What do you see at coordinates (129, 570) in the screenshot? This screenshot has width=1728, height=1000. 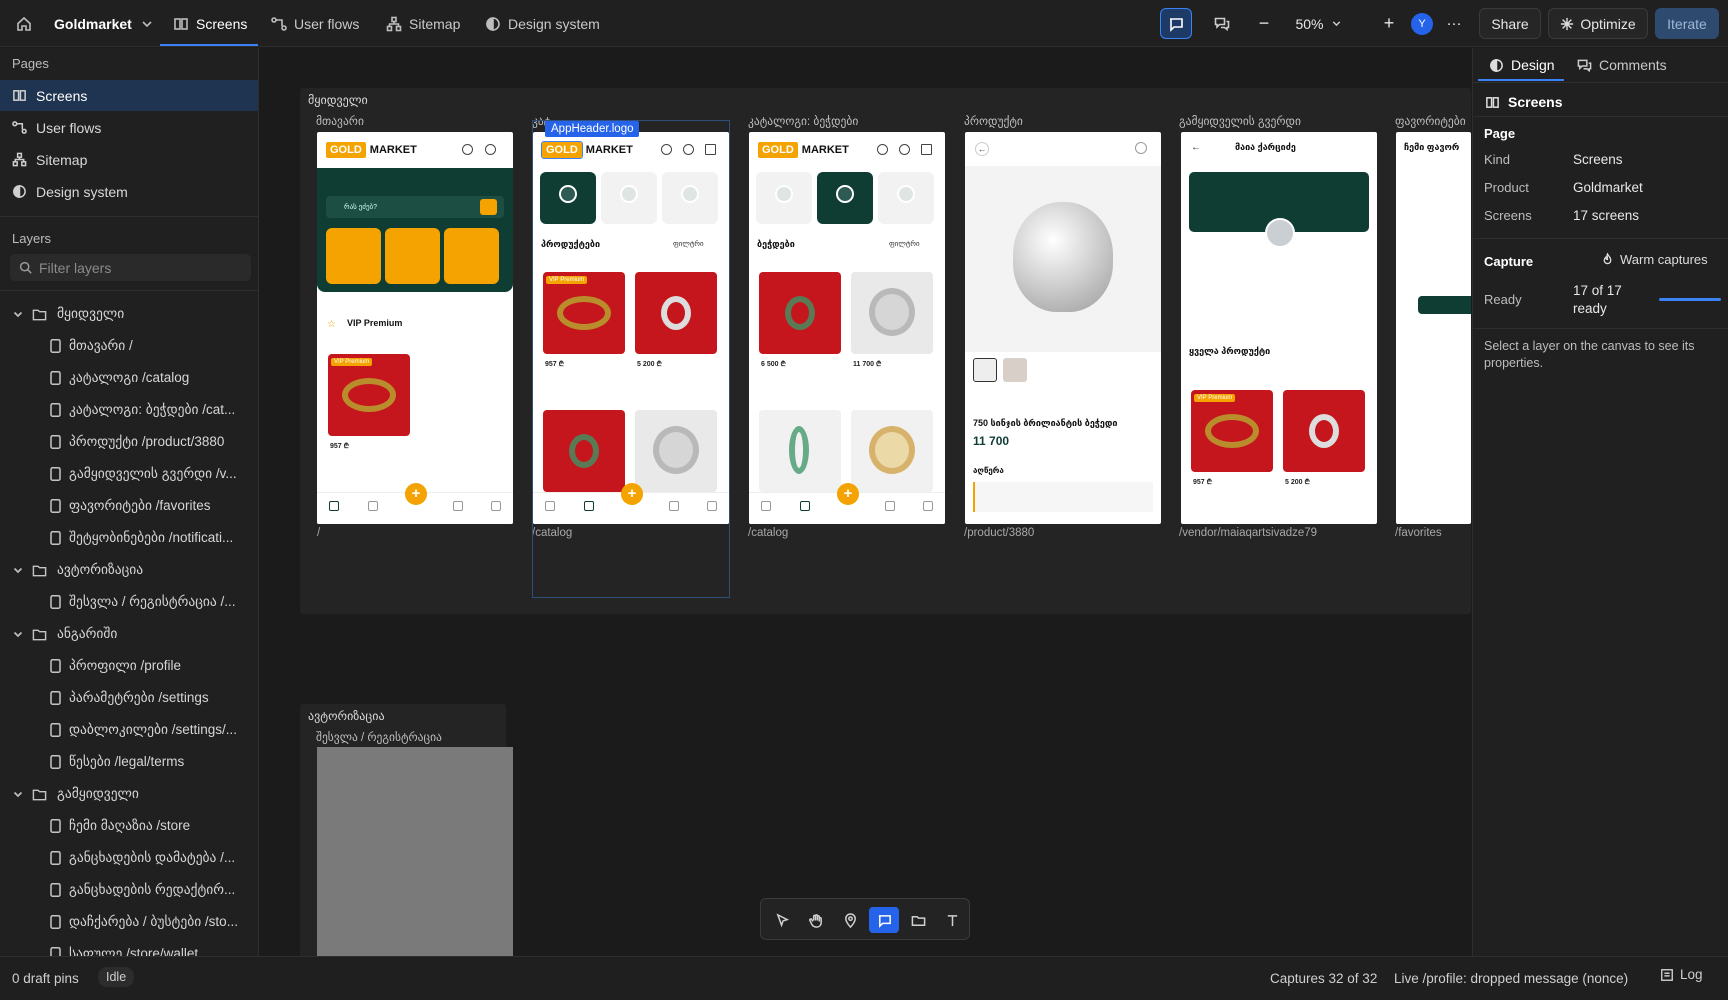 I see `layer-folder: ავტორიზაცია` at bounding box center [129, 570].